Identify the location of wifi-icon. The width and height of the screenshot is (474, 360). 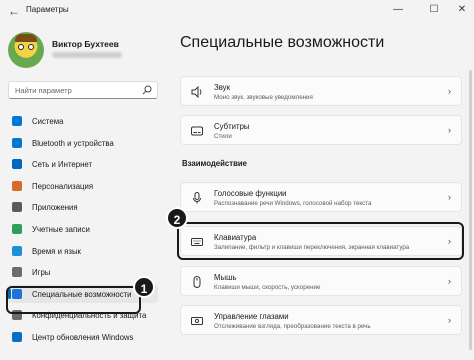
(17, 164).